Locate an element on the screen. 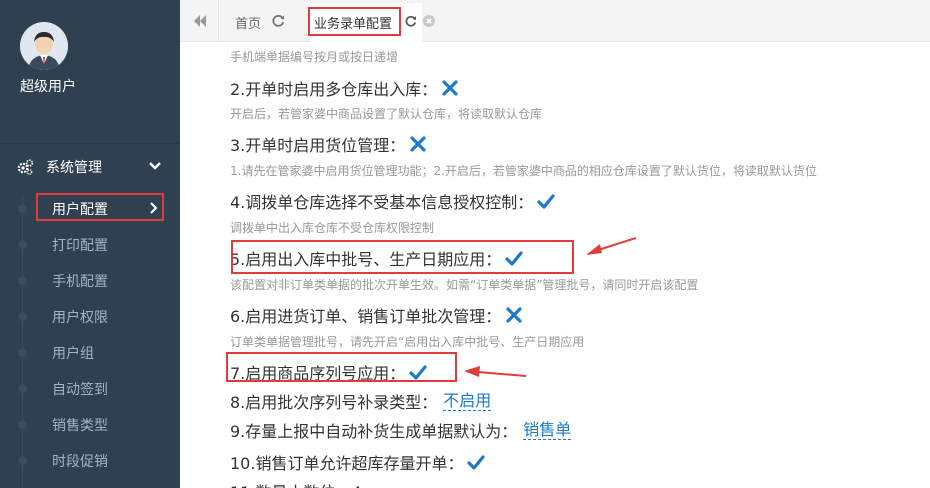 The width and height of the screenshot is (930, 488). setting-2: 2.开单时启用多仓库出入库： is located at coordinates (344, 88).